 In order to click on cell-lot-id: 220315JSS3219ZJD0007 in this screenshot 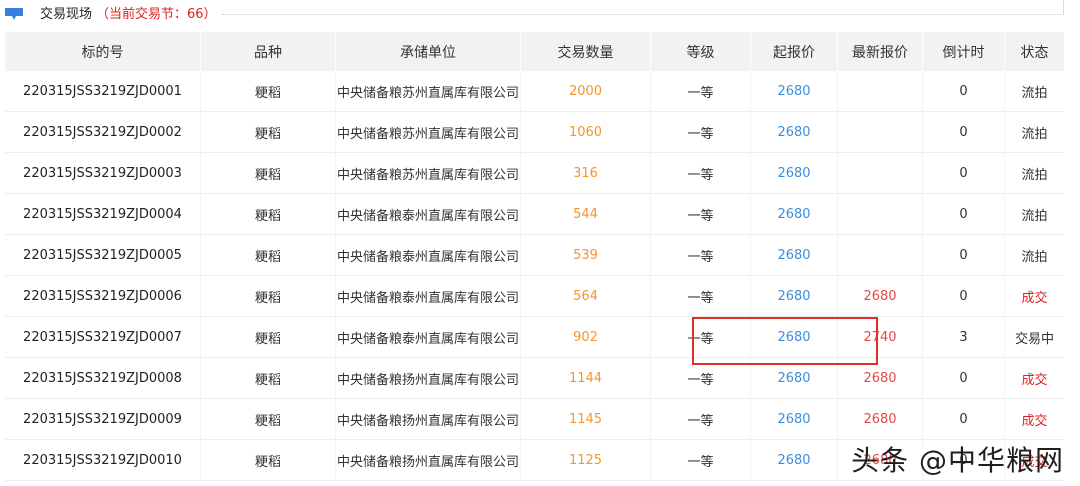, I will do `click(103, 337)`.